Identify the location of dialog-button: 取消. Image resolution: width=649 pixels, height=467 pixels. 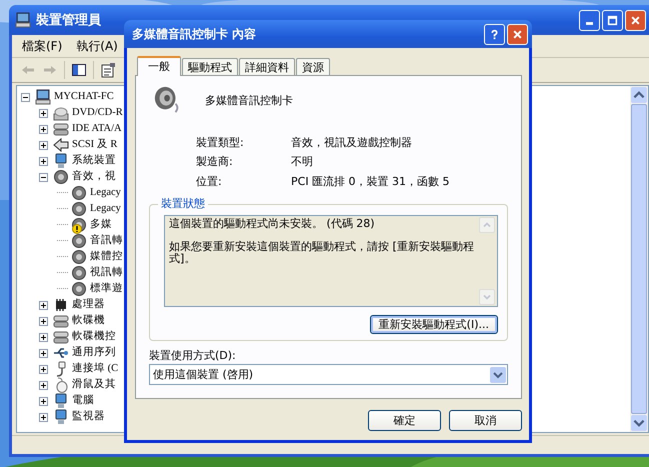
(485, 421).